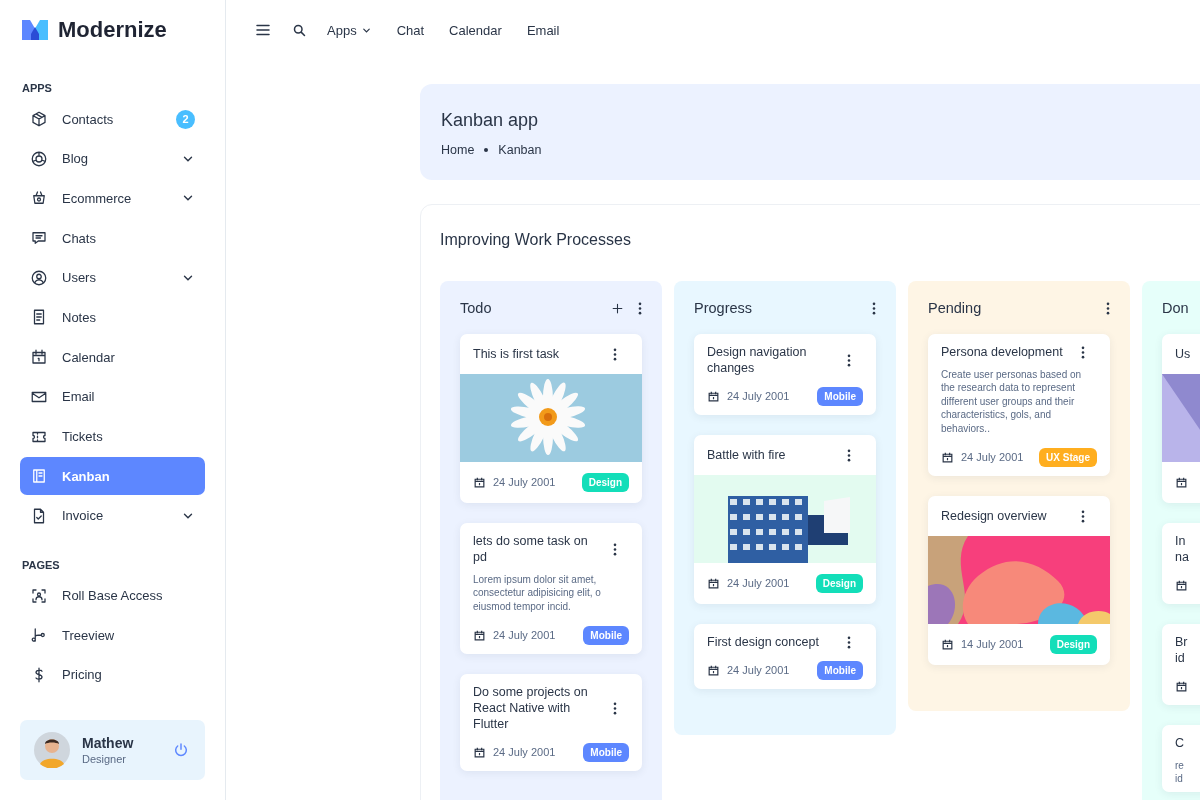 The image size is (1200, 800). What do you see at coordinates (37, 88) in the screenshot?
I see `section-heading: APPS` at bounding box center [37, 88].